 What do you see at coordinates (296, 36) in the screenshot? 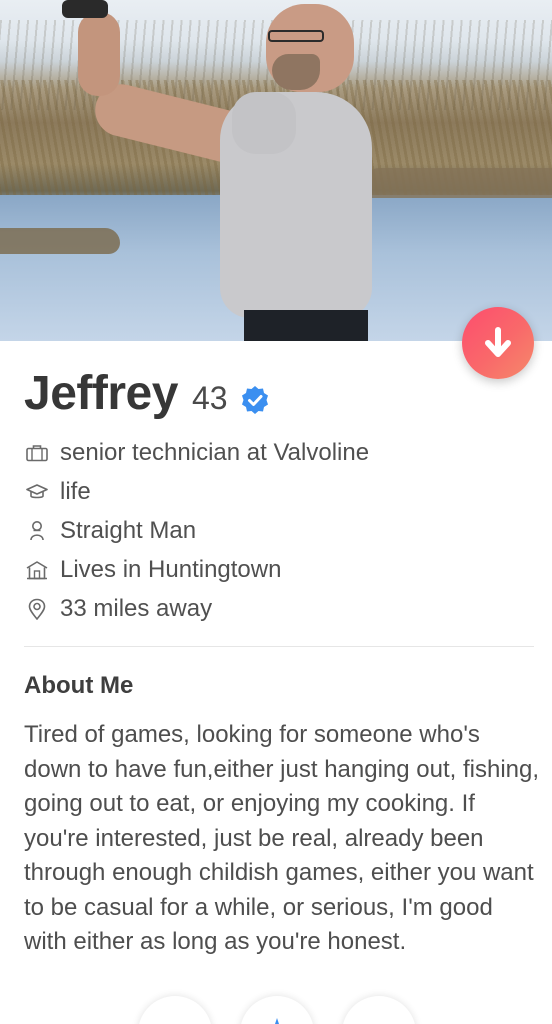
I see `photo-glasses` at bounding box center [296, 36].